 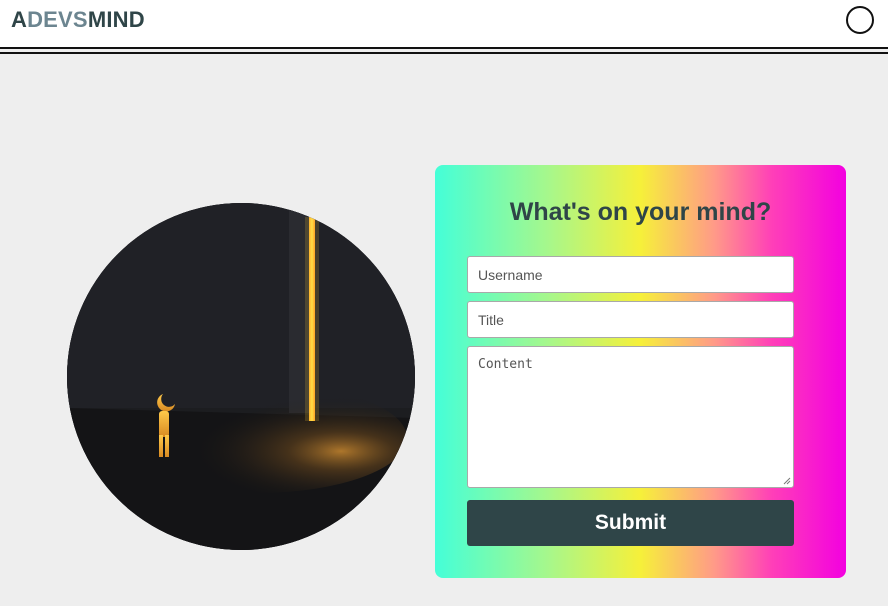 What do you see at coordinates (640, 212) in the screenshot?
I see `form-heading: What's on your mind?` at bounding box center [640, 212].